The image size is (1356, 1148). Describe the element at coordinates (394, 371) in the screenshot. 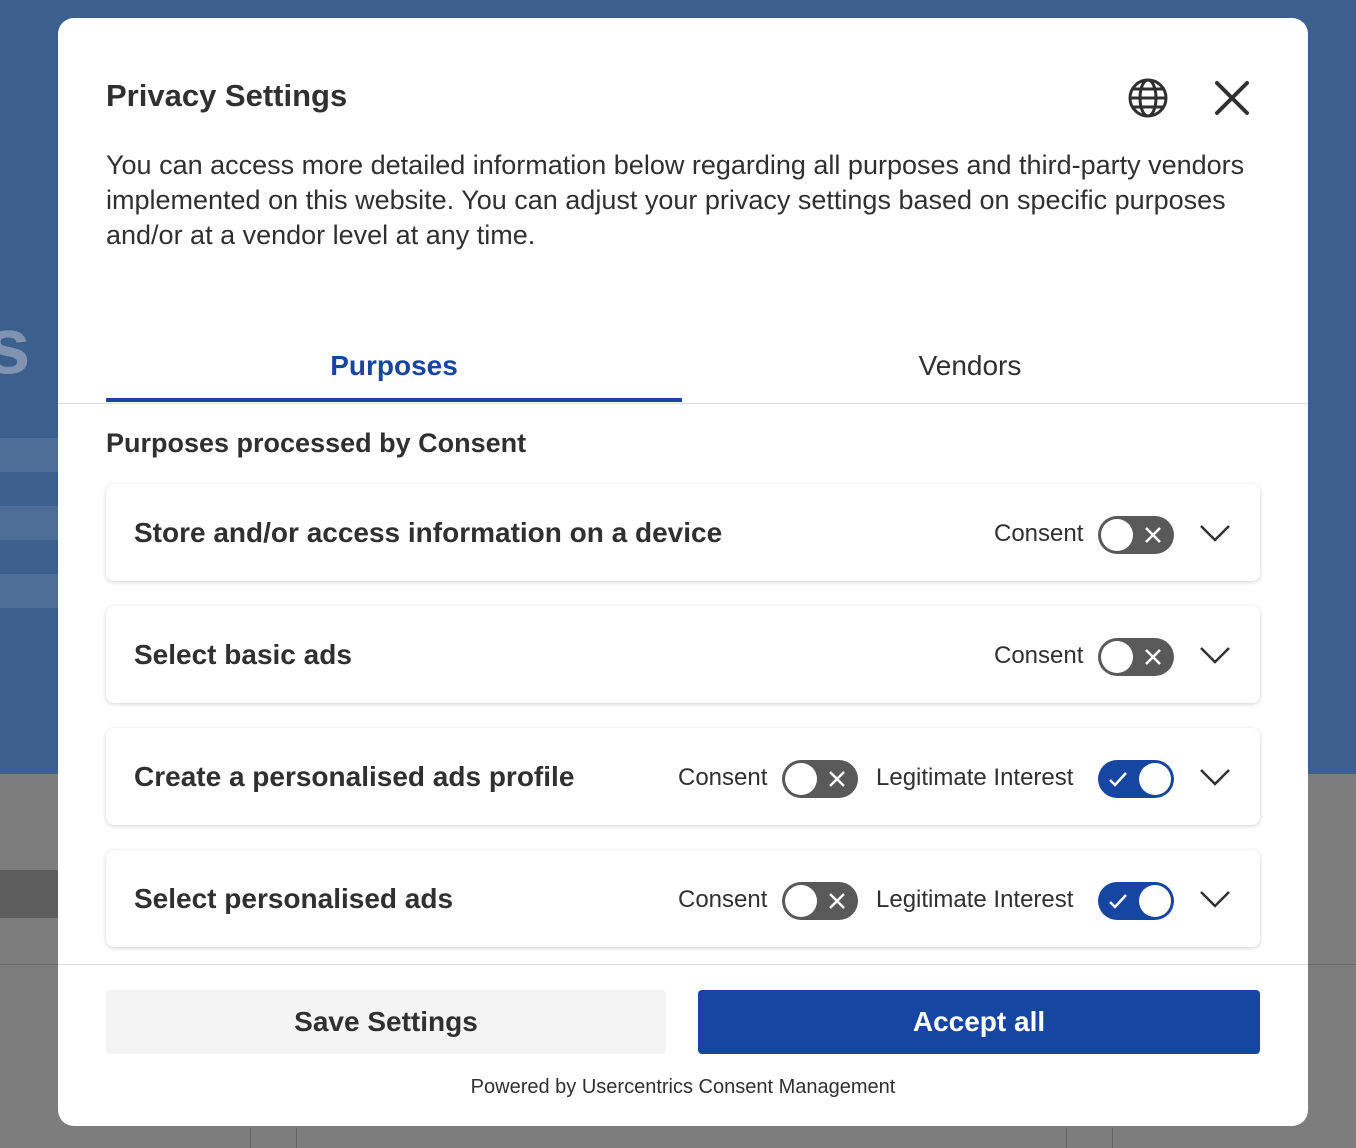

I see `tab-purposes: Purposes` at that location.